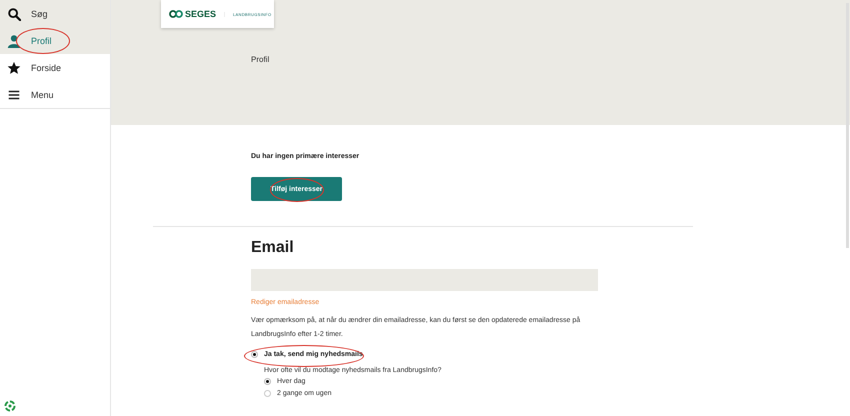 This screenshot has height=416, width=850. I want to click on sidebar-item: Menu, so click(55, 94).